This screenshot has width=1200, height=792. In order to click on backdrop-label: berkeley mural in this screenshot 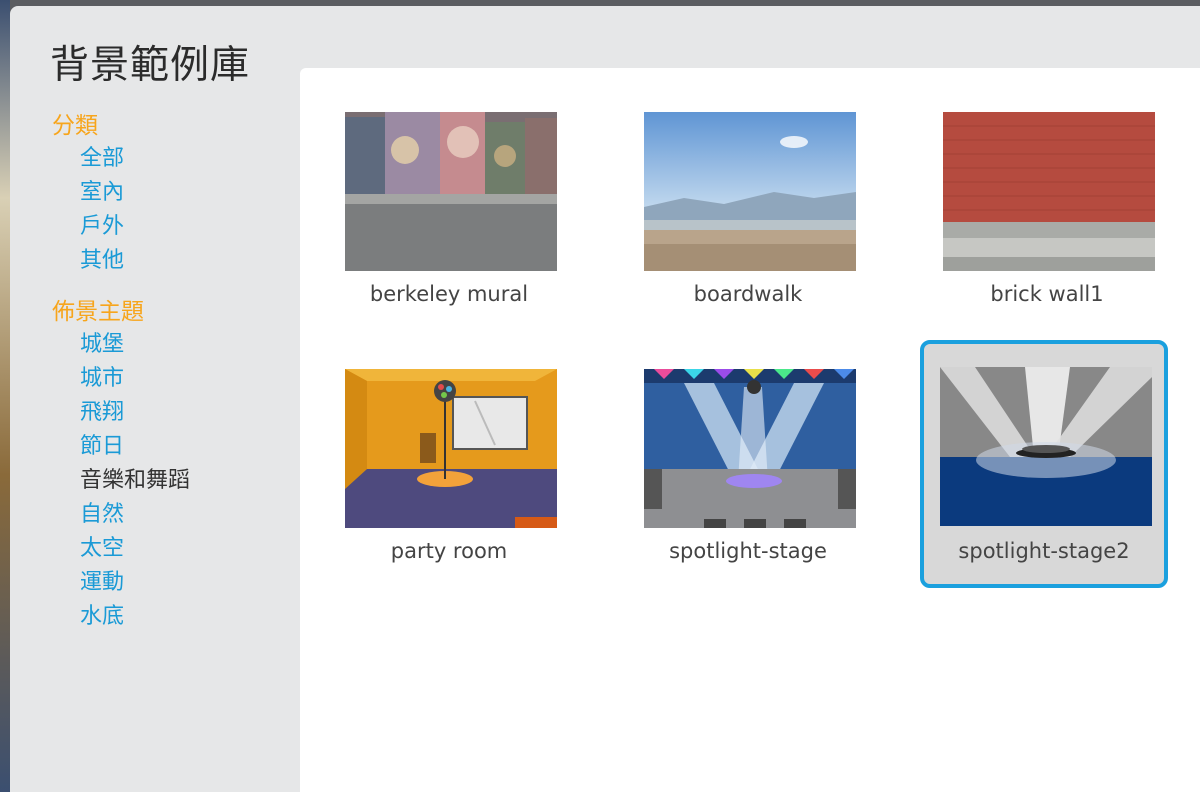, I will do `click(449, 294)`.